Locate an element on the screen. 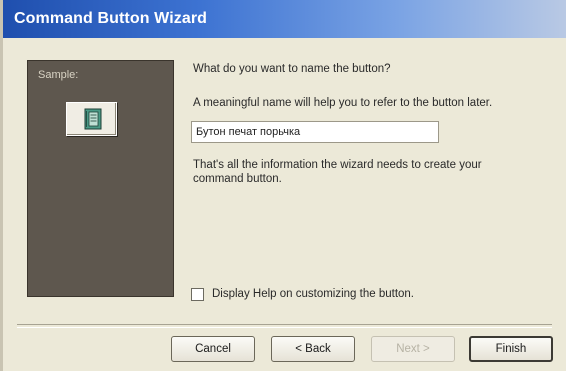  button-divider is located at coordinates (284, 326).